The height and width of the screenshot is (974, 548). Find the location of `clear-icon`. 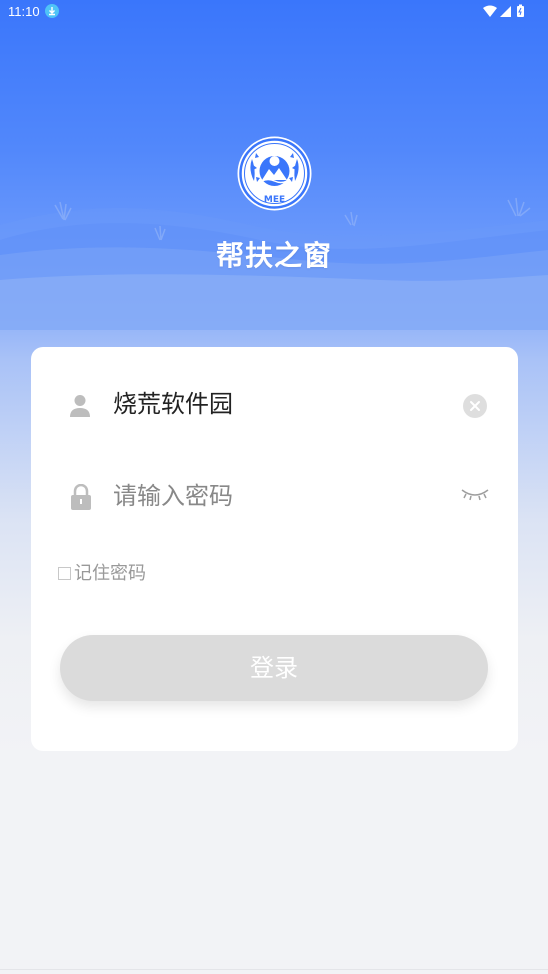

clear-icon is located at coordinates (475, 406).